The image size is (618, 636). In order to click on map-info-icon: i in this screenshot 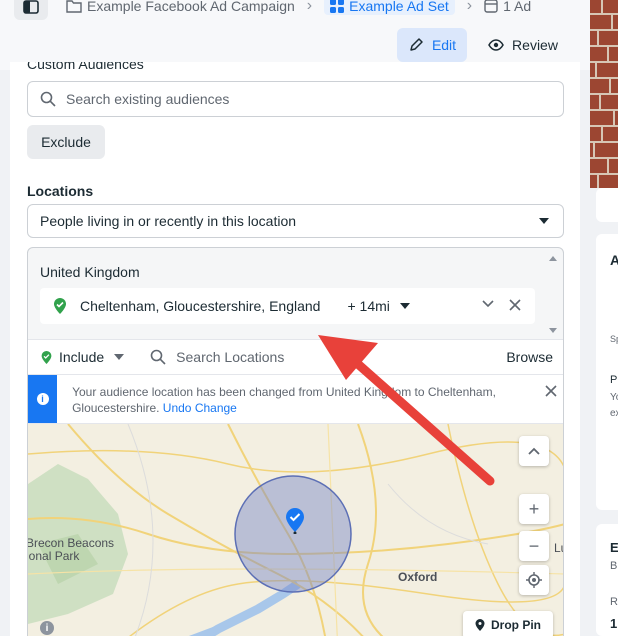, I will do `click(47, 628)`.